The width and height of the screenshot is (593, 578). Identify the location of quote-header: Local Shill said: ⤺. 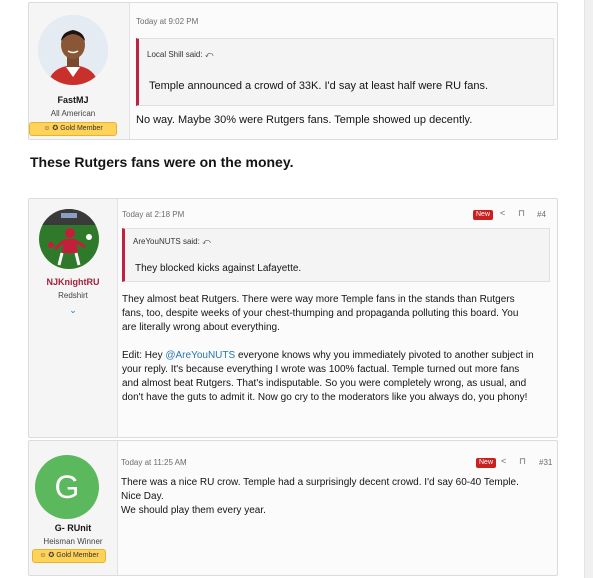
(180, 55).